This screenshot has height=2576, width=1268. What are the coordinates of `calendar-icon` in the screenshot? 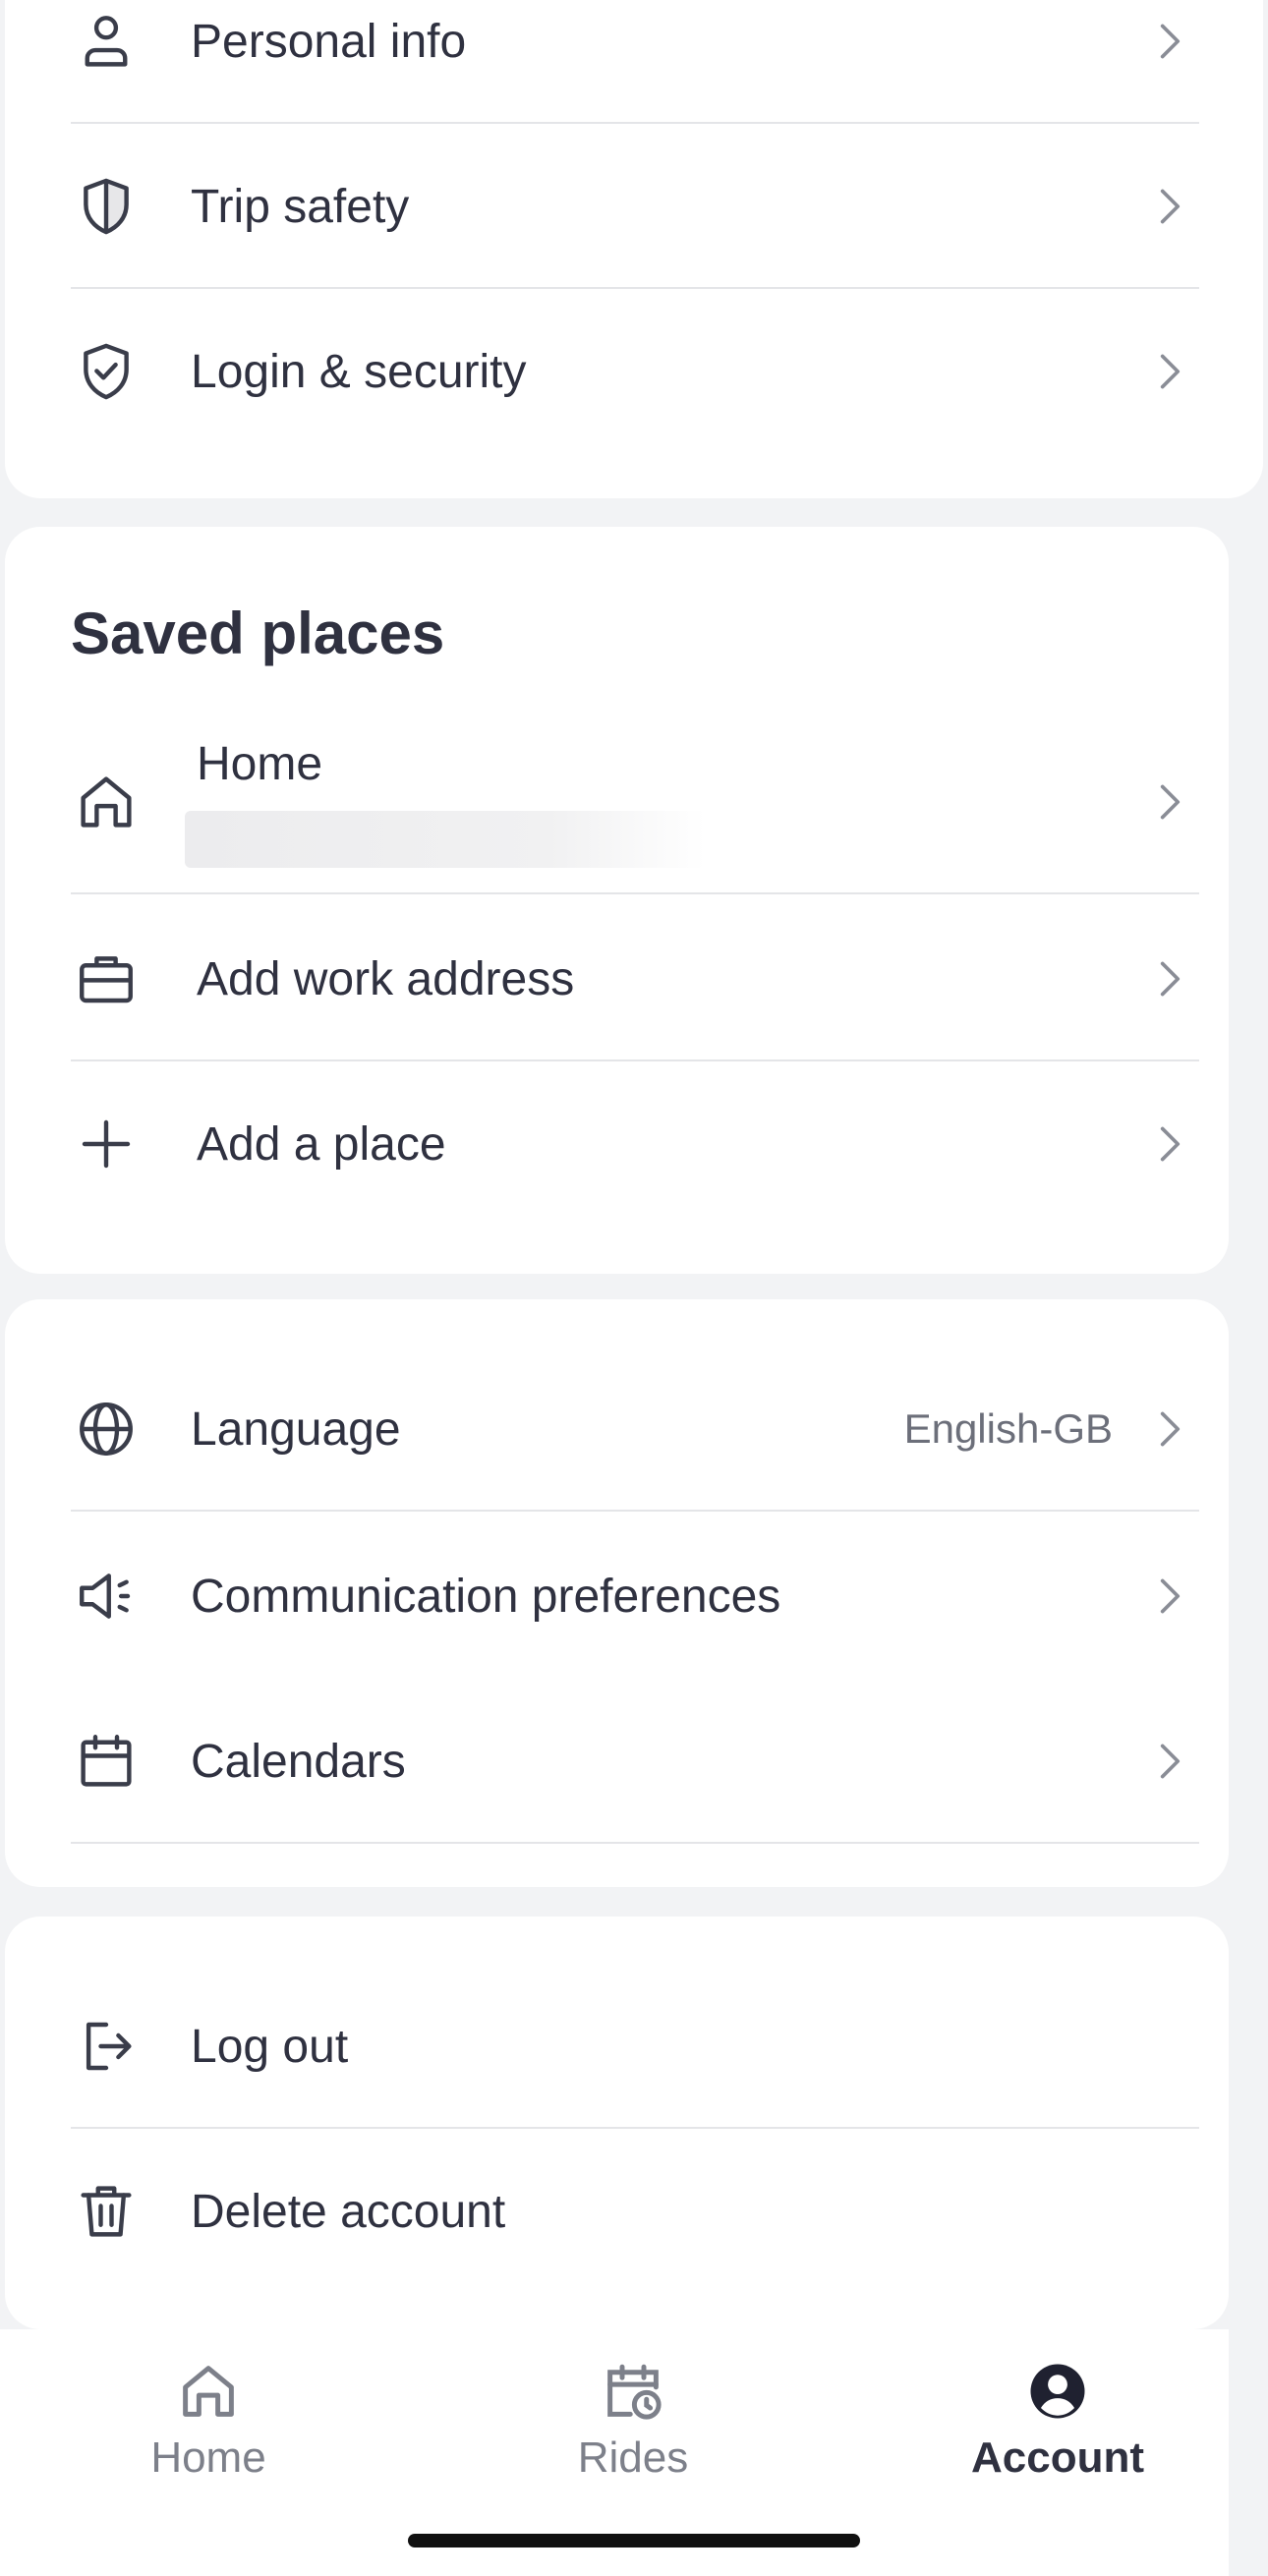 It's located at (106, 1761).